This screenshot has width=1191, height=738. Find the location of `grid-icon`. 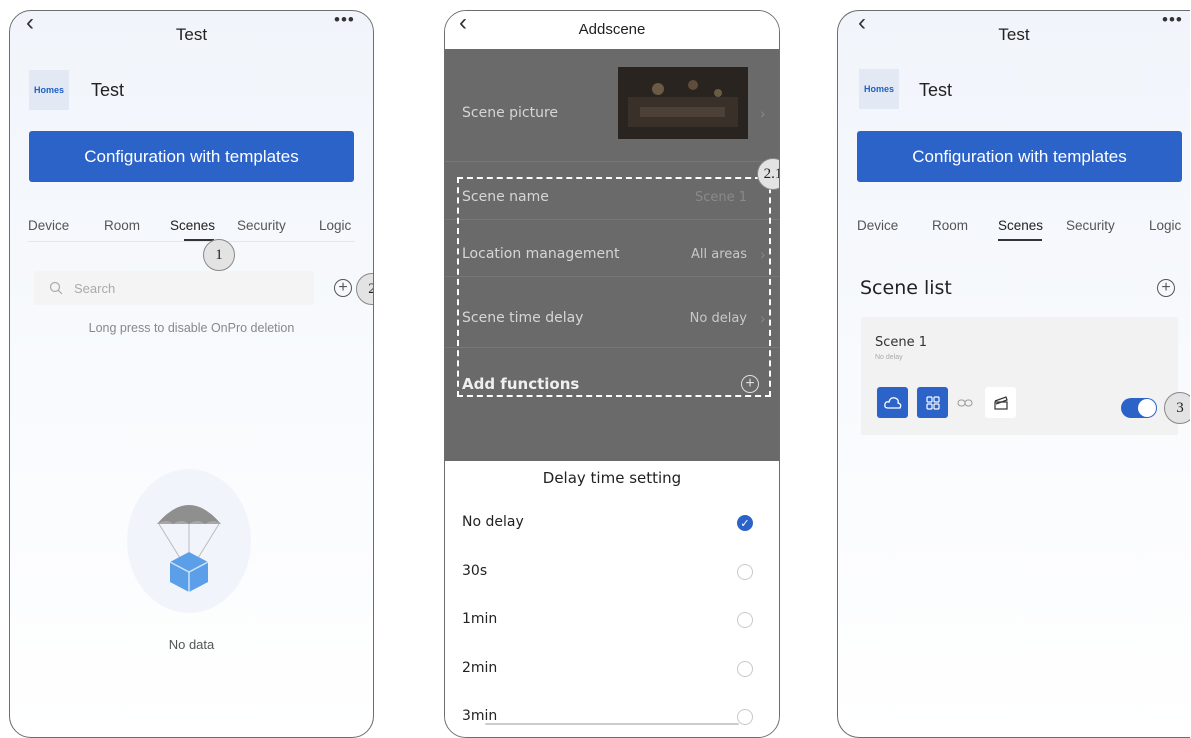

grid-icon is located at coordinates (932, 402).